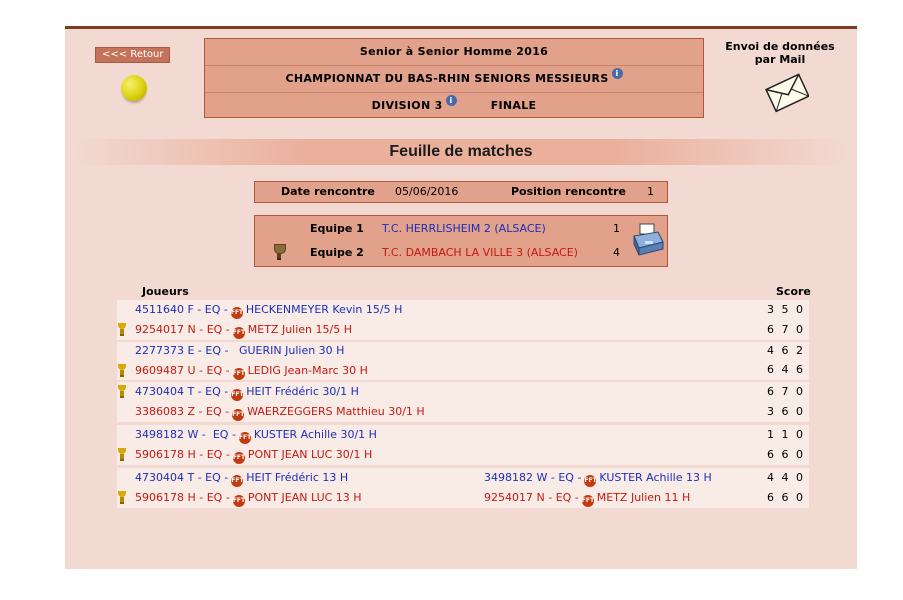 The width and height of the screenshot is (903, 600). I want to click on winner-trophy-icon, so click(279, 252).